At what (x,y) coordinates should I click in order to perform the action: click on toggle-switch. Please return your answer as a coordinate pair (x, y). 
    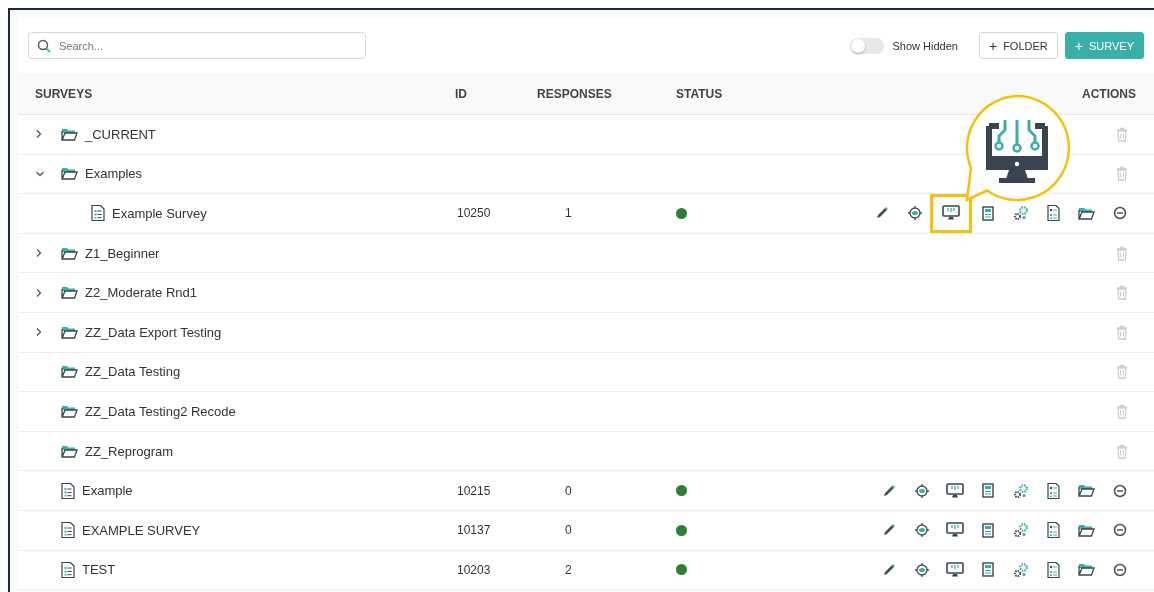
    Looking at the image, I should click on (866, 45).